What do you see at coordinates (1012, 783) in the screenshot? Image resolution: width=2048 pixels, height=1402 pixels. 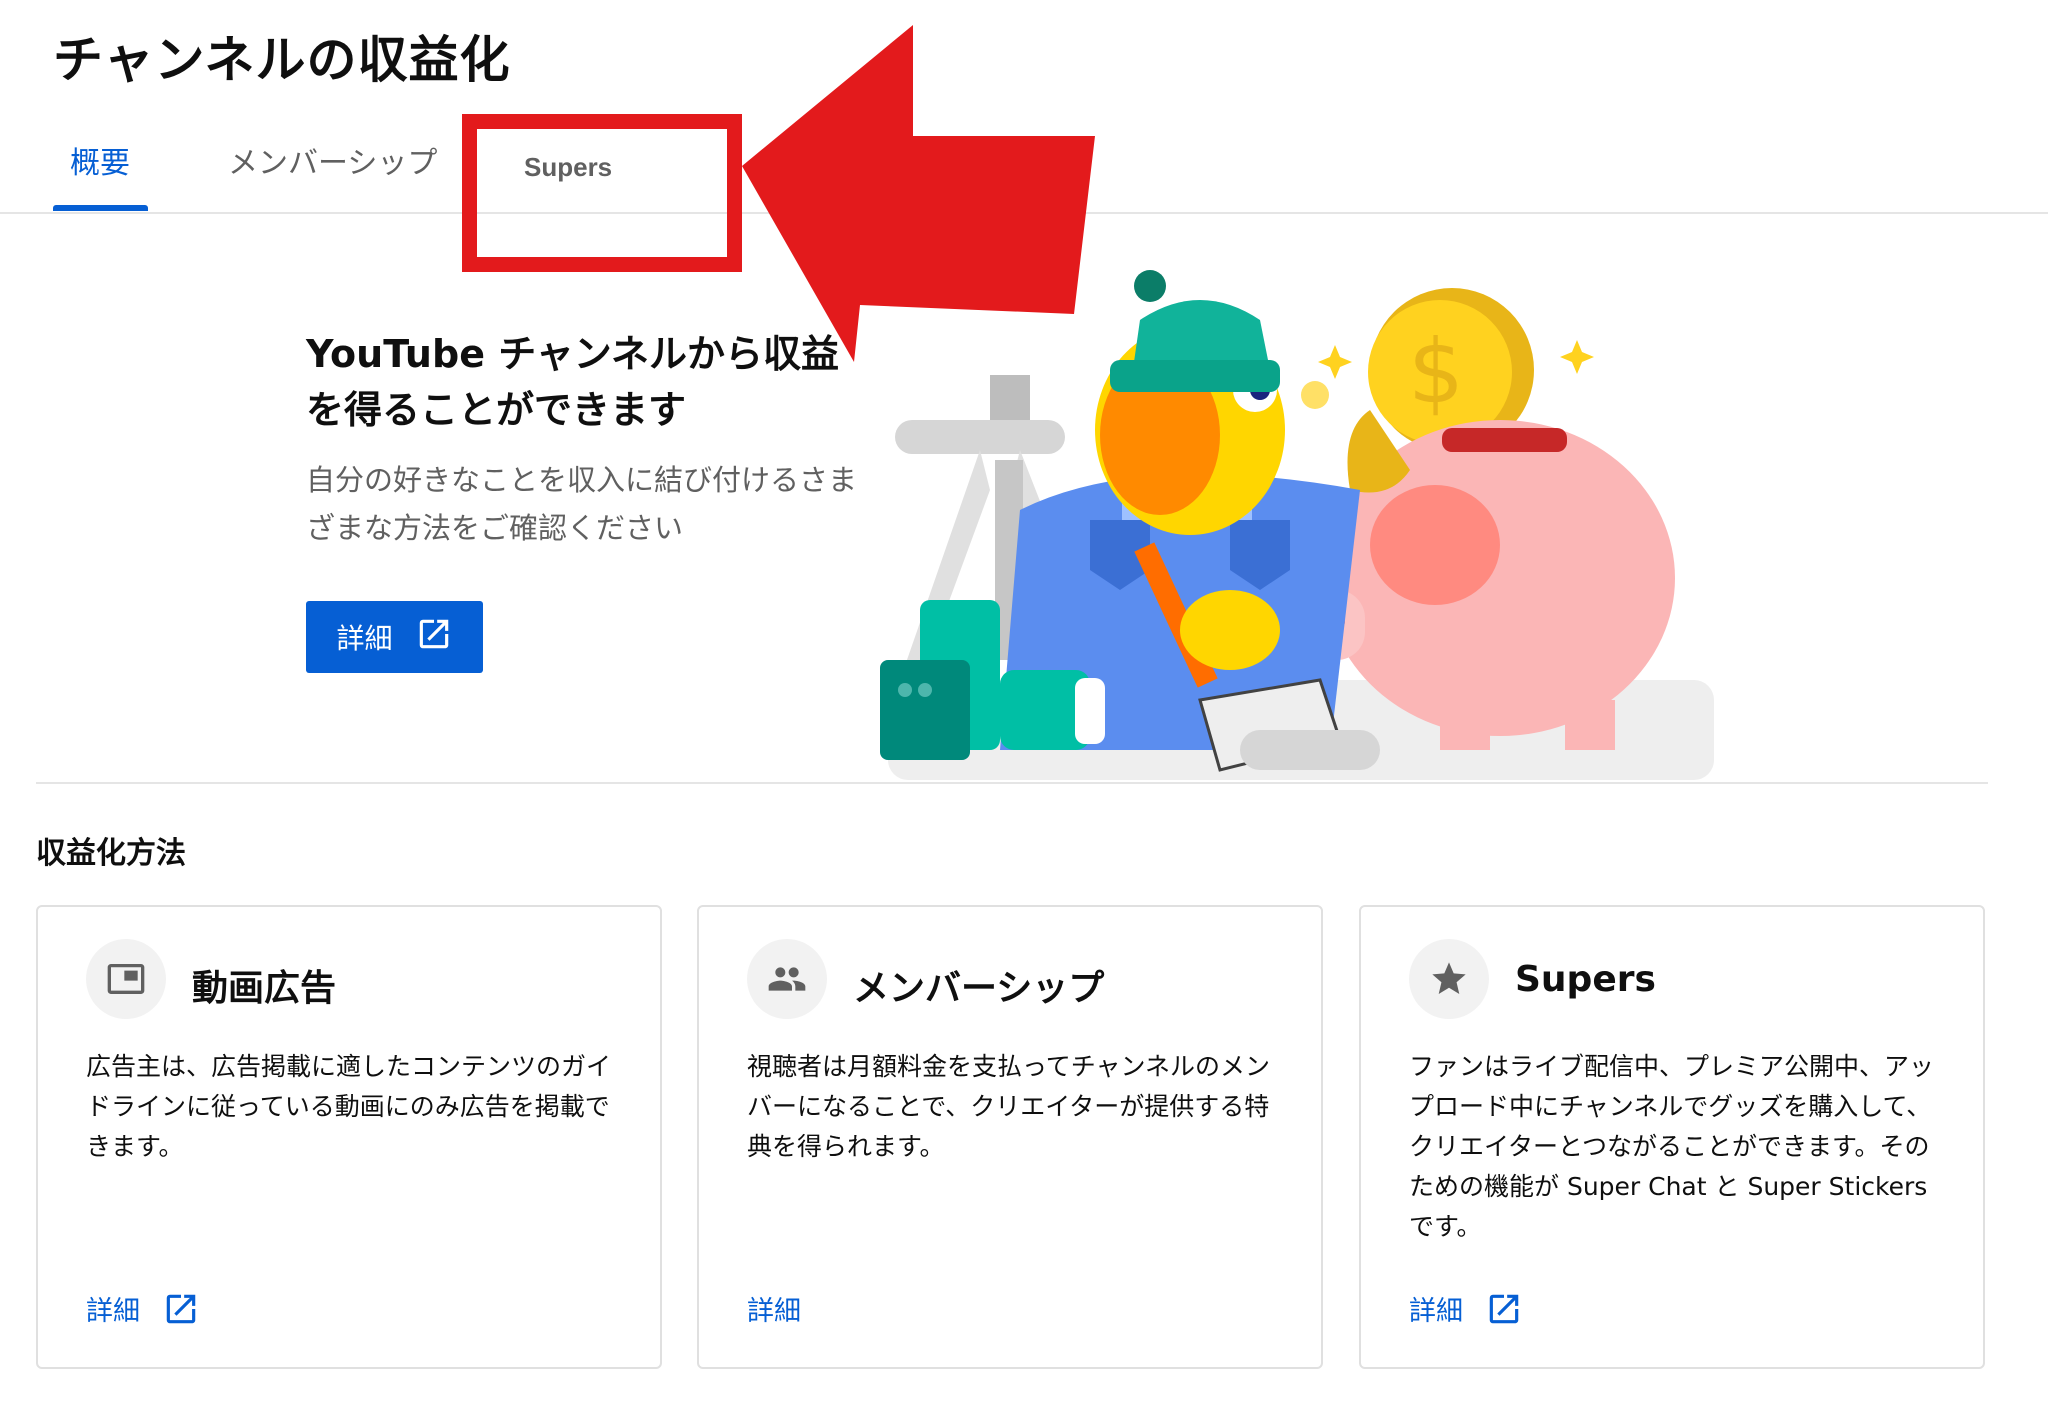 I see `hero-divider` at bounding box center [1012, 783].